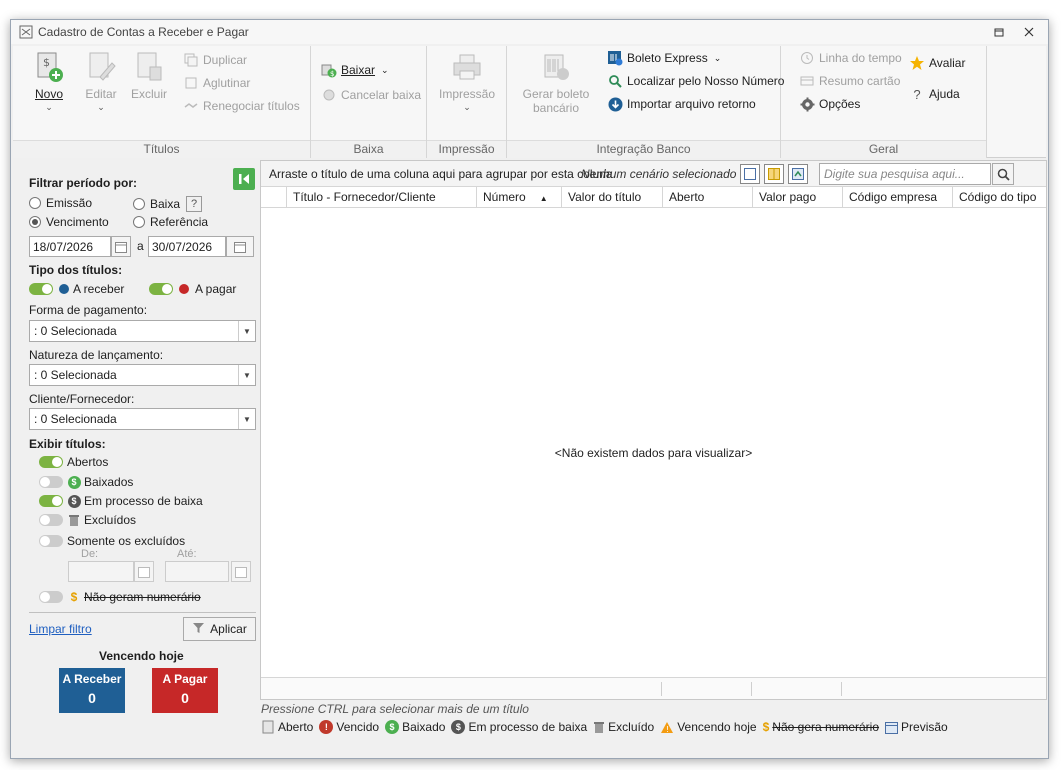 The width and height of the screenshot is (1064, 770). What do you see at coordinates (185, 690) in the screenshot?
I see `tile-a-pagar: A Pagar 0` at bounding box center [185, 690].